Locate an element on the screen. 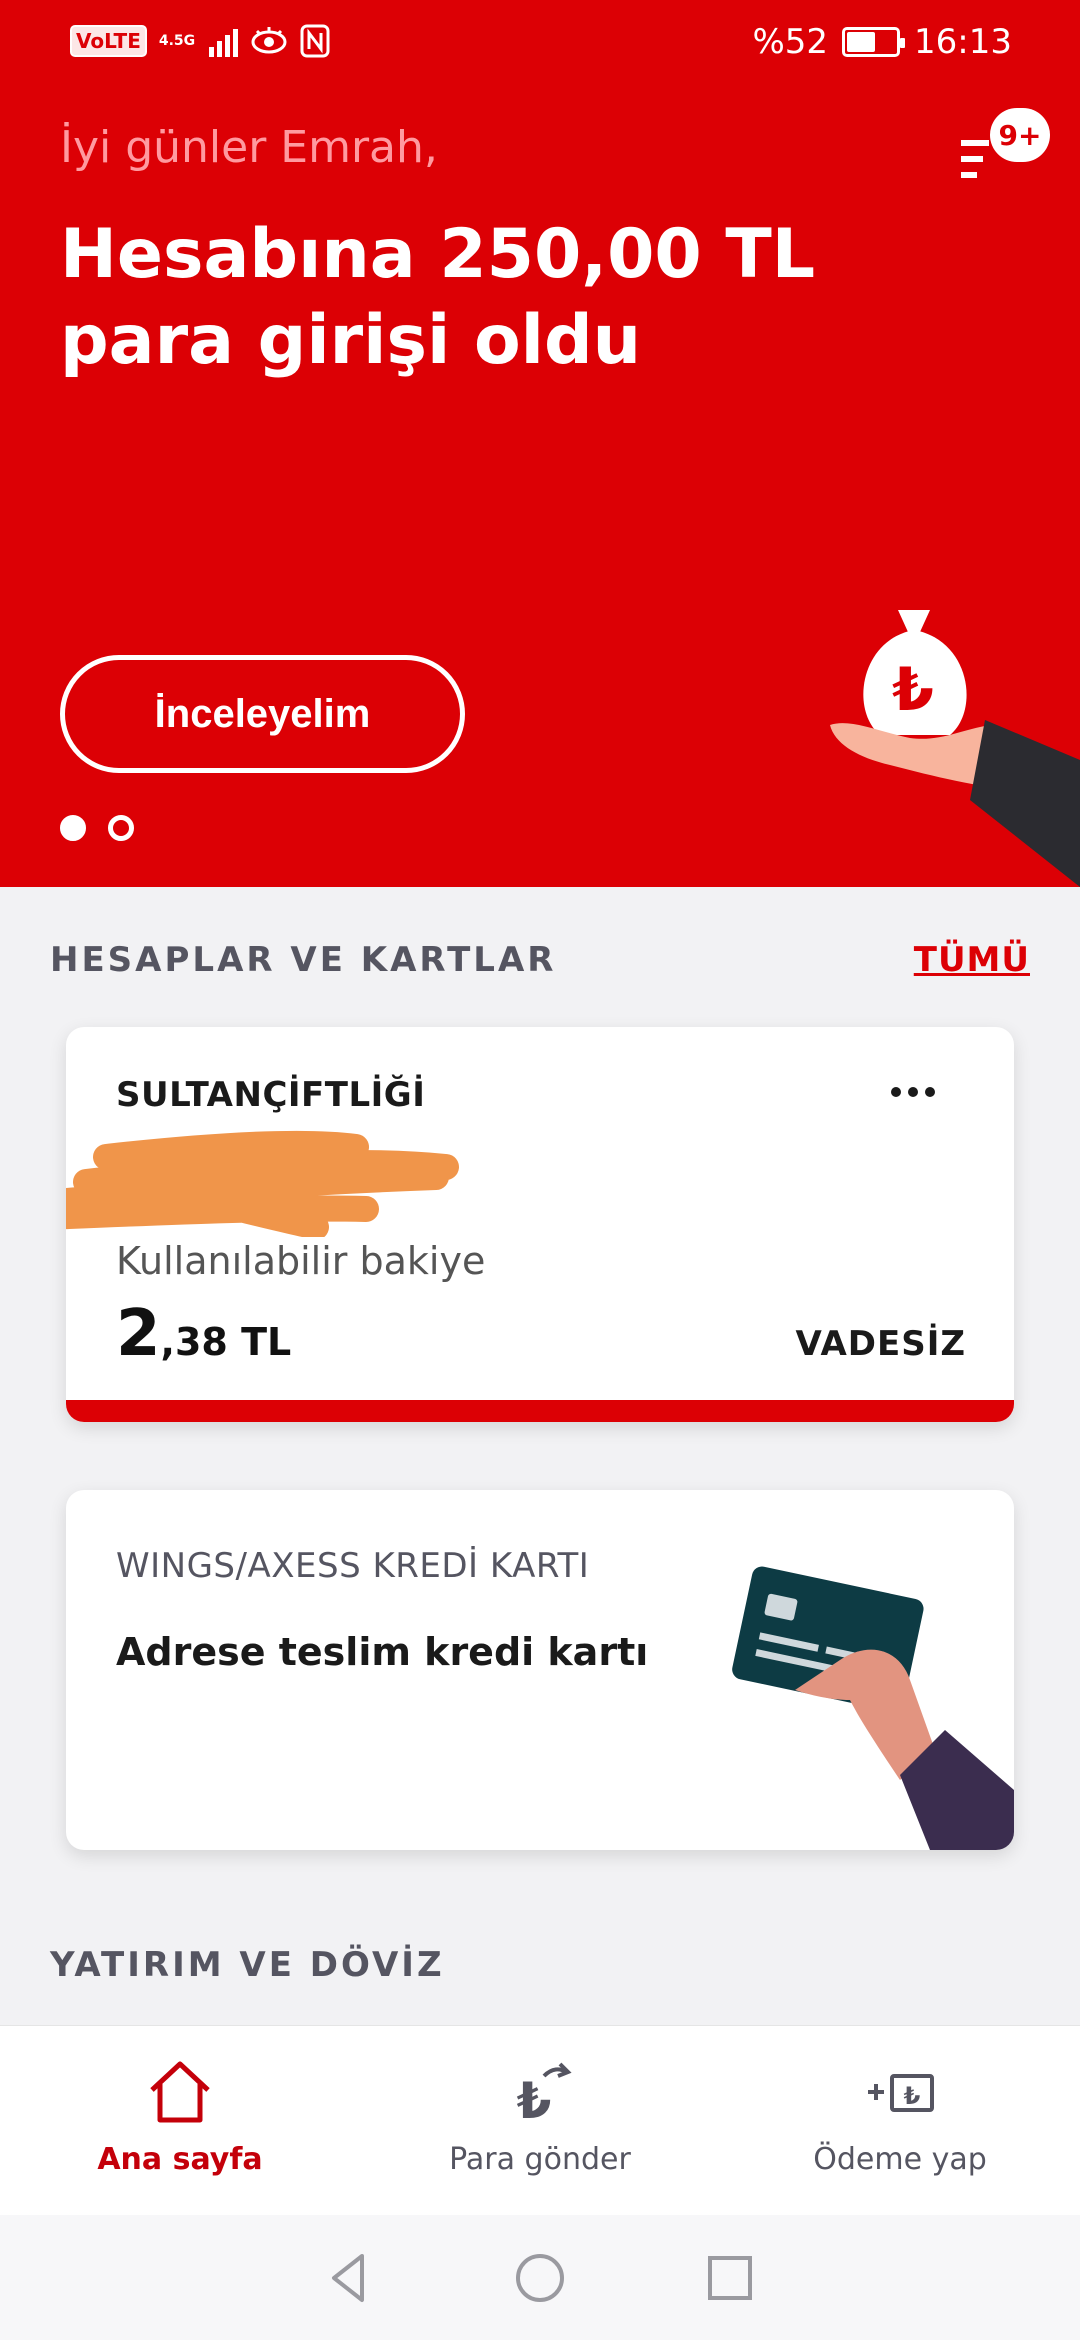 The width and height of the screenshot is (1080, 2340). nav-home: Ana sayfa is located at coordinates (180, 2120).